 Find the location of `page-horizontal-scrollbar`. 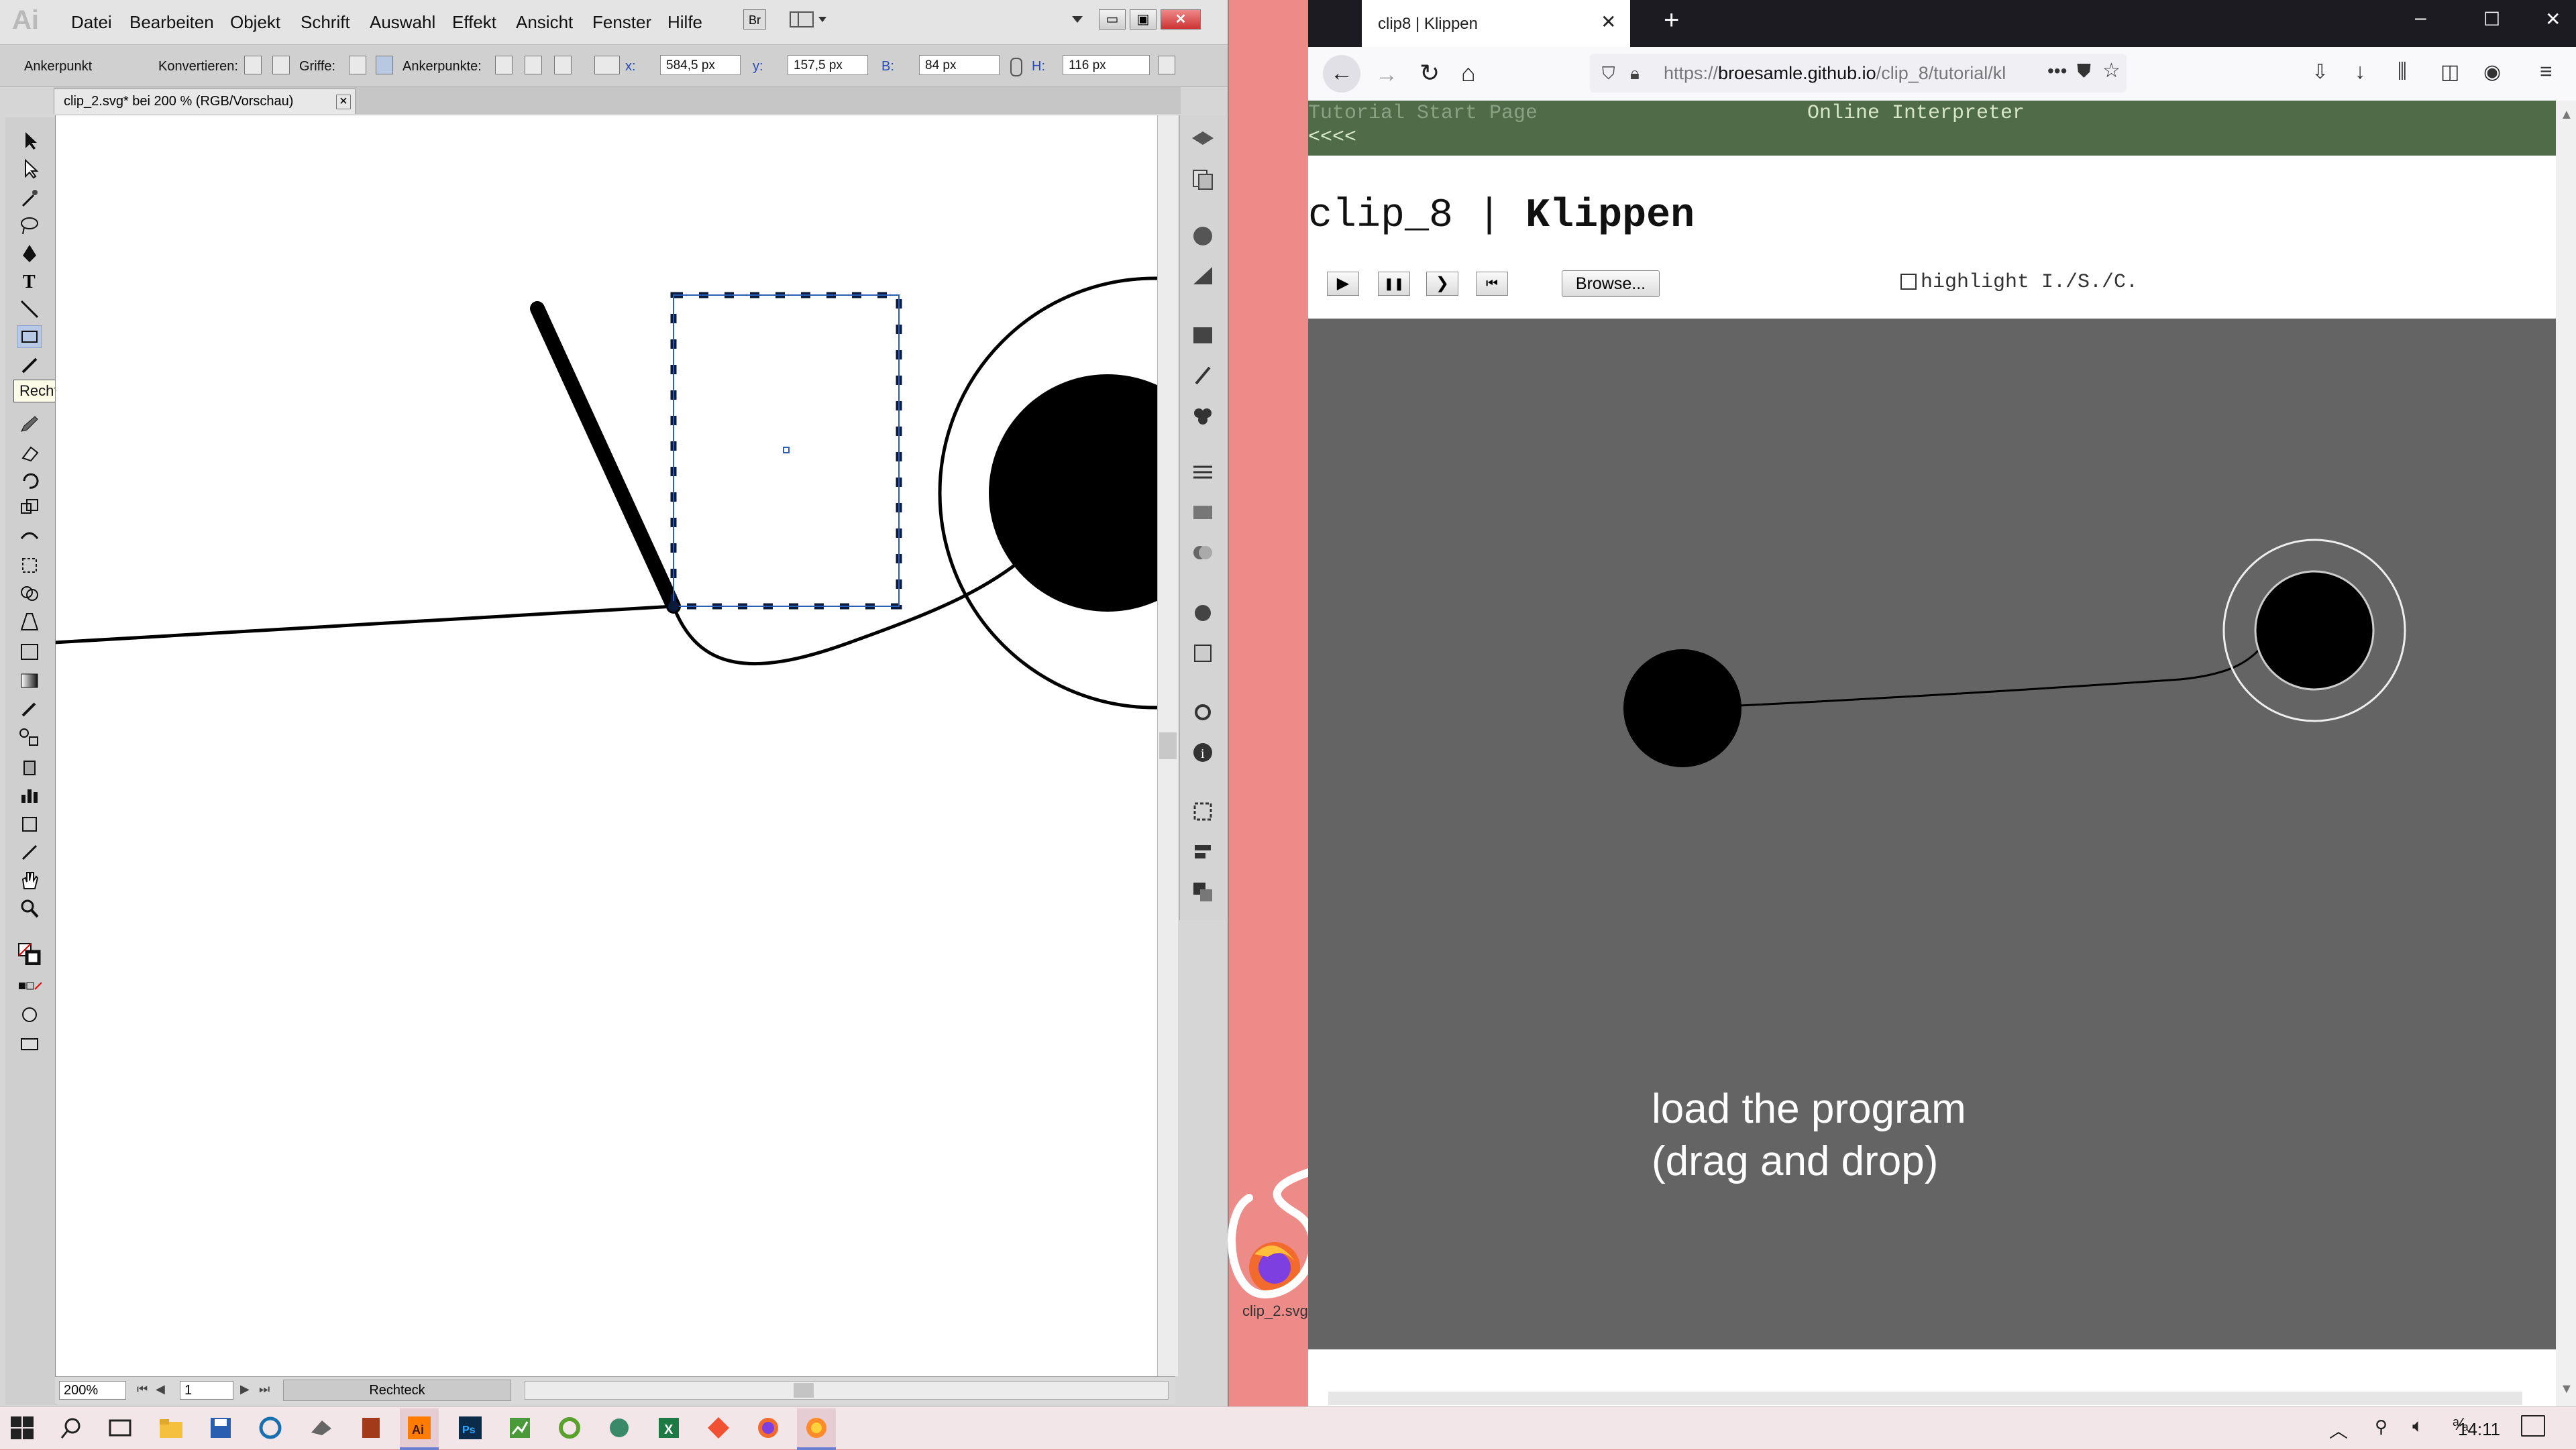

page-horizontal-scrollbar is located at coordinates (1925, 1398).